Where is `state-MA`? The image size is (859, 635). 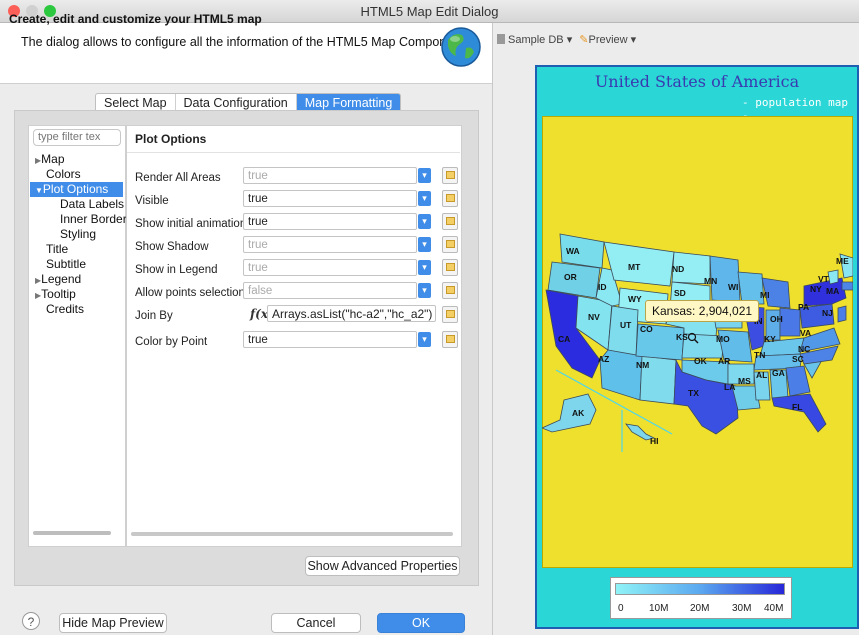 state-MA is located at coordinates (847, 286).